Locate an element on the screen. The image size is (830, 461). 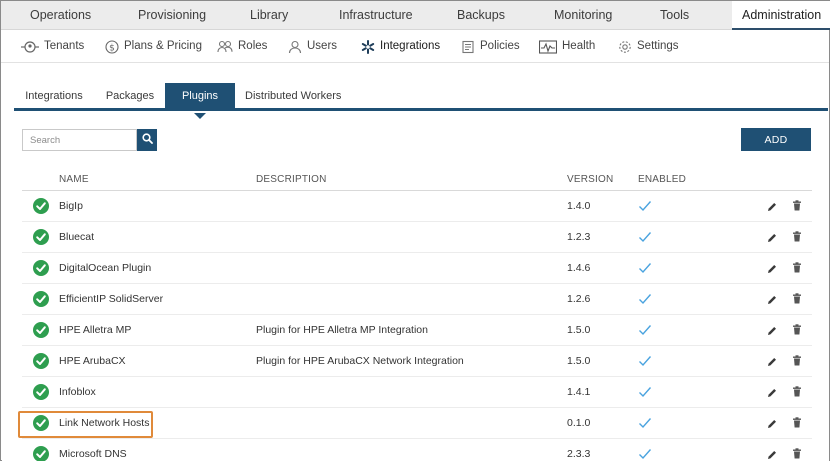
table-row: Bluecat 1.2.3 is located at coordinates (417, 237).